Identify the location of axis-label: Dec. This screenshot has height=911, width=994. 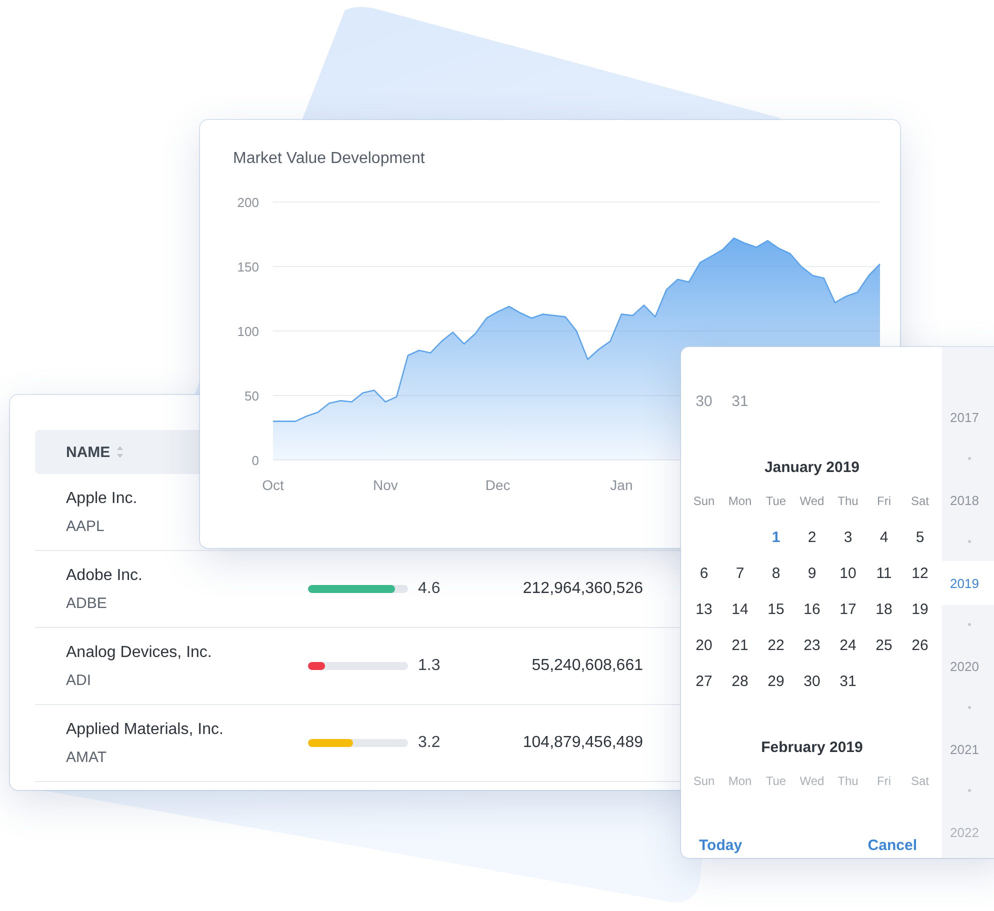
(497, 485).